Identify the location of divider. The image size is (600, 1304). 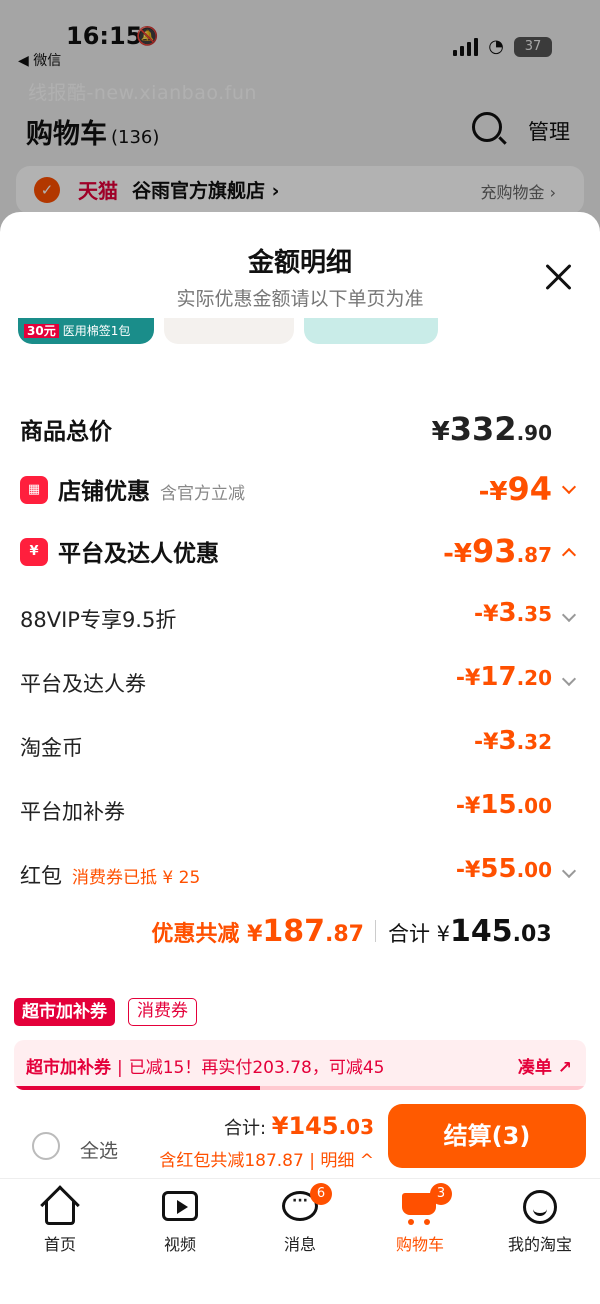
(375, 931).